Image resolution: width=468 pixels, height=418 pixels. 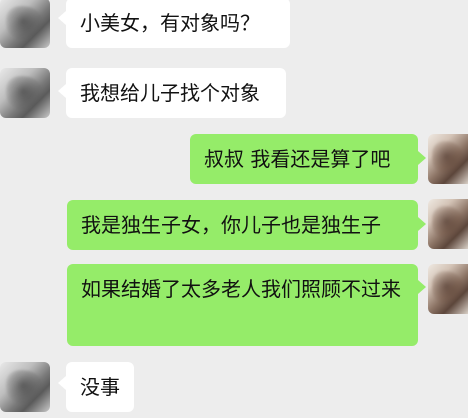 I want to click on message-text: 叔叔 我看还是算了吧, so click(x=297, y=159).